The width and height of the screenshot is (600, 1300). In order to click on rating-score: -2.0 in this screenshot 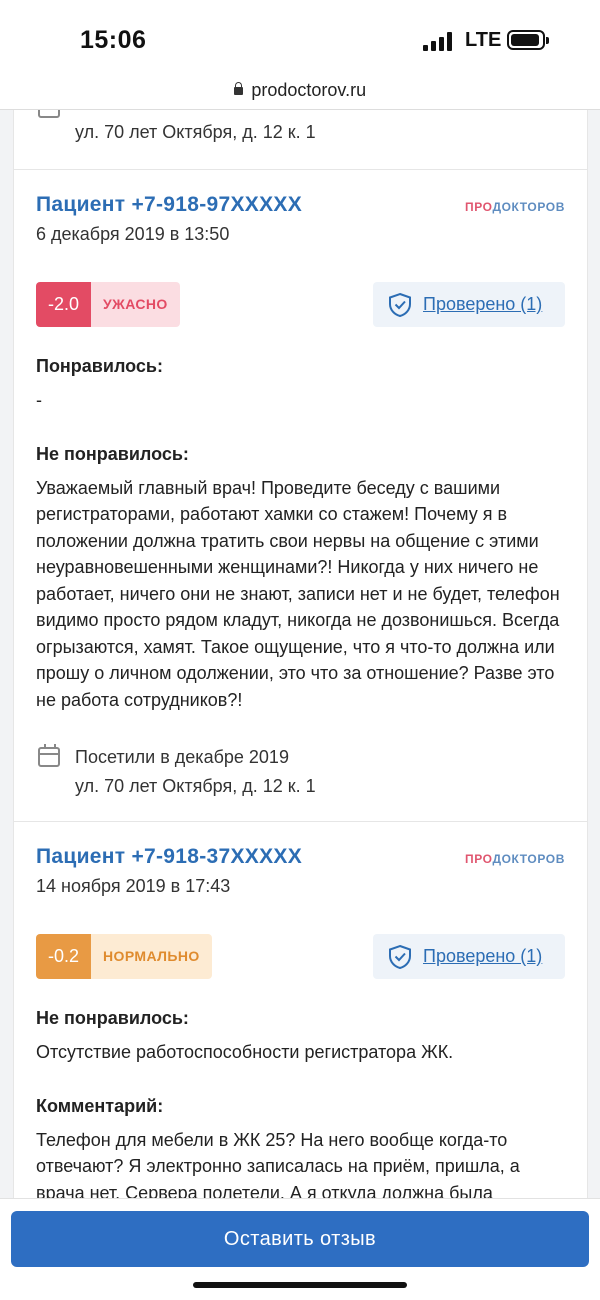, I will do `click(64, 304)`.